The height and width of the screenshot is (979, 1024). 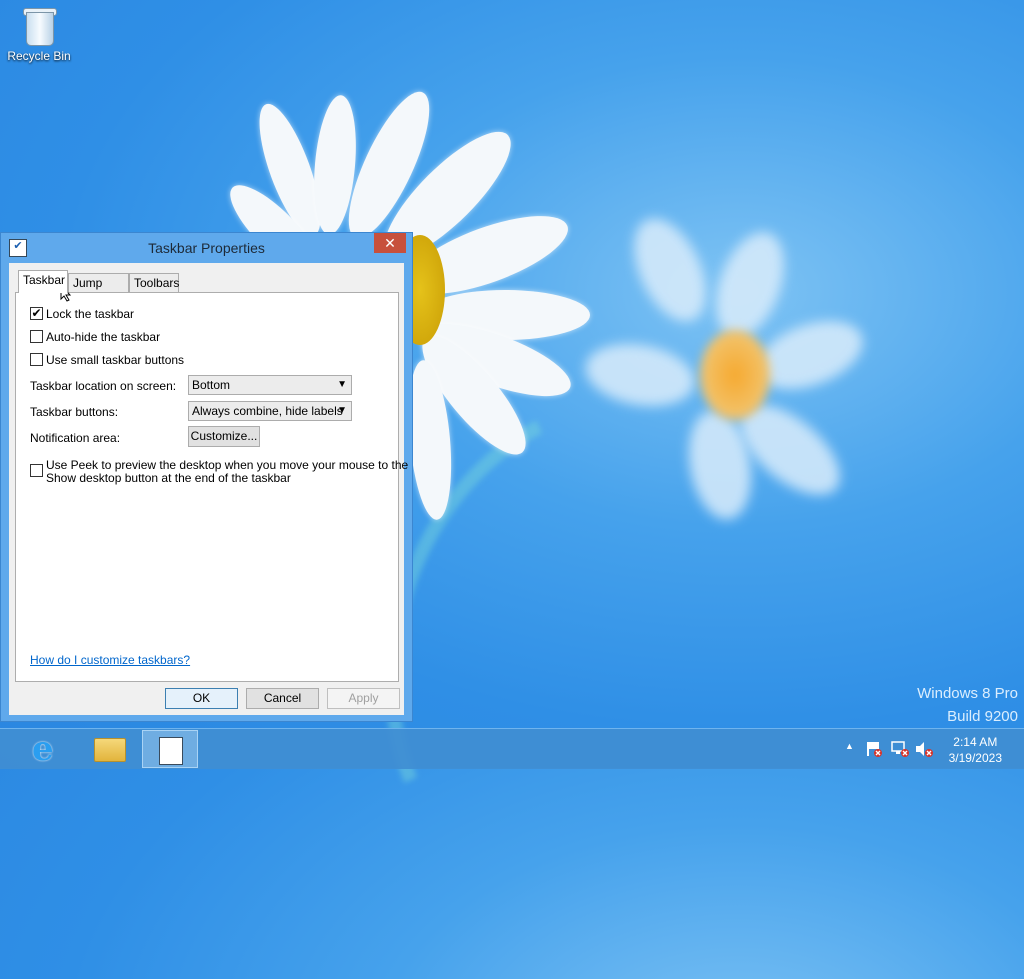 I want to click on taskbar: e ▲ 2:14 AM 3/19/2023, so click(x=512, y=748).